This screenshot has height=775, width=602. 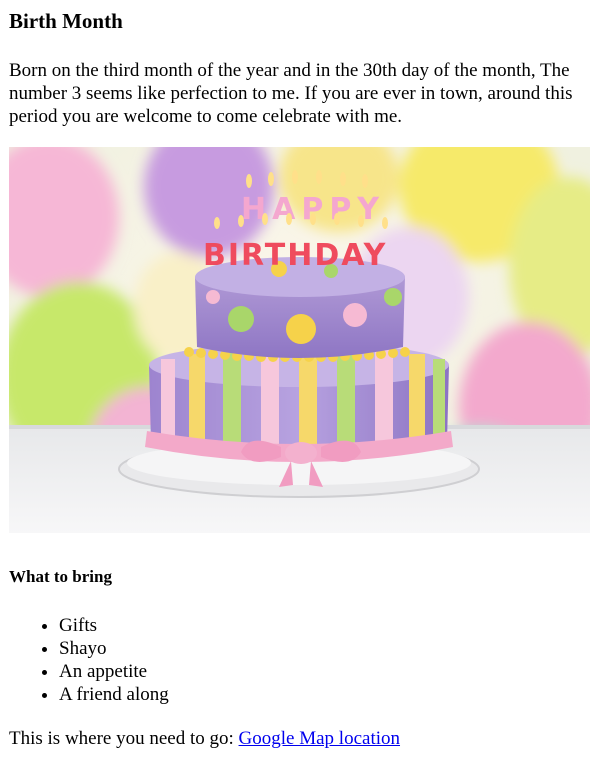 I want to click on google-map-link: Google Map location, so click(x=319, y=738).